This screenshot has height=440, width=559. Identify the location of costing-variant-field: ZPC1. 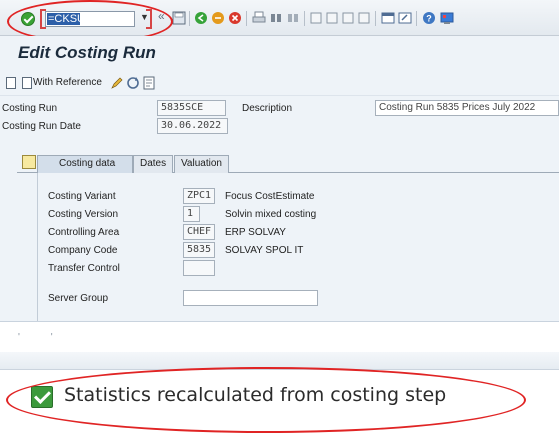
(199, 196).